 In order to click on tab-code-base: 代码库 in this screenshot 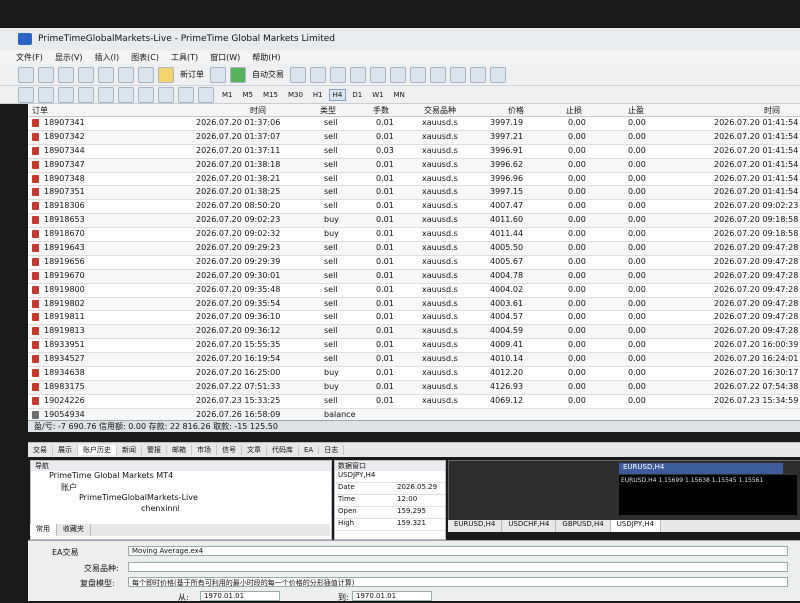, I will do `click(283, 450)`.